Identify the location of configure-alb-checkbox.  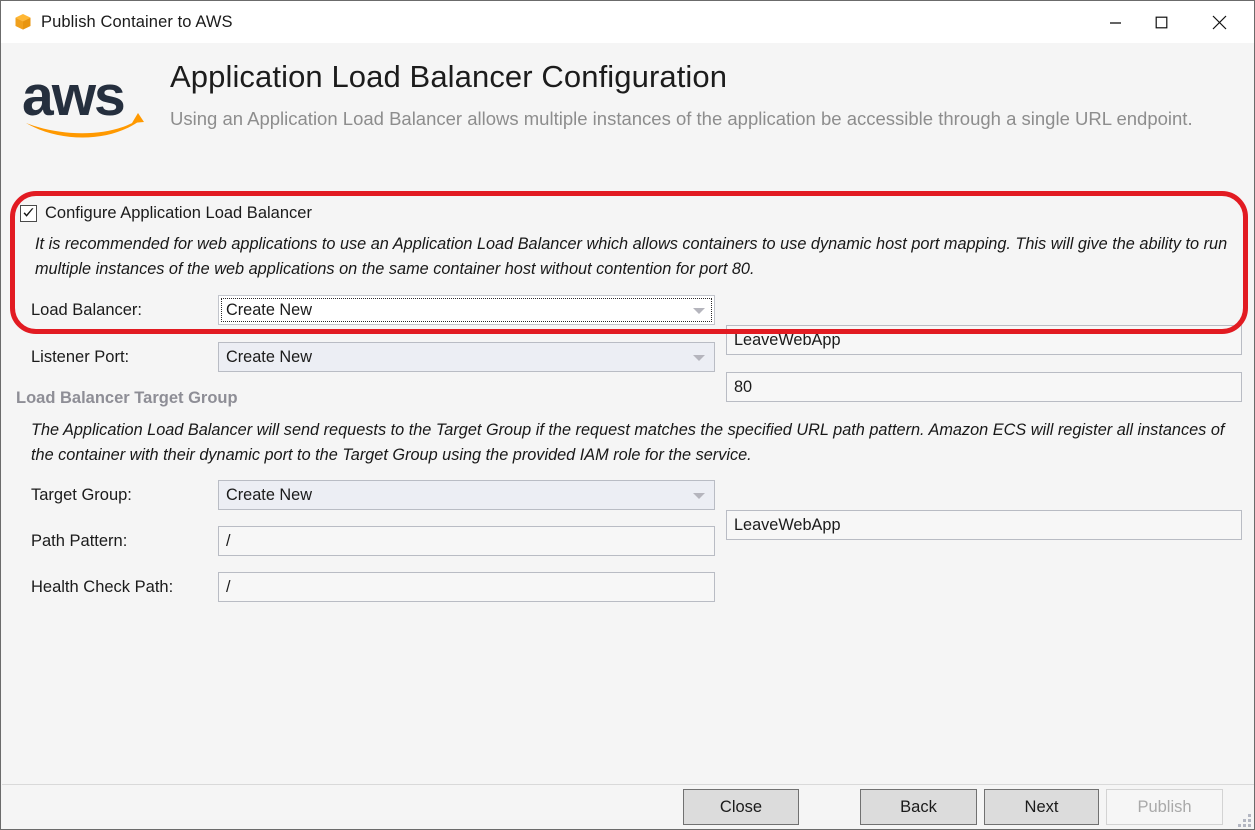
(28, 213).